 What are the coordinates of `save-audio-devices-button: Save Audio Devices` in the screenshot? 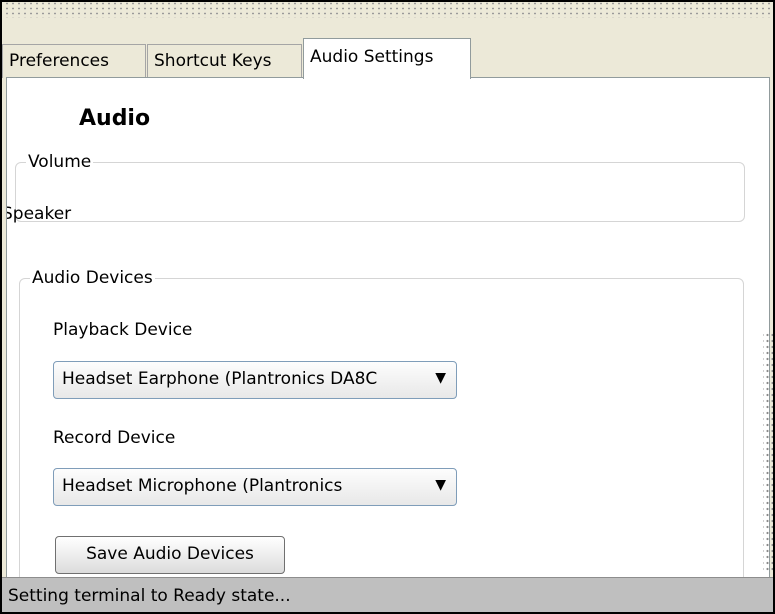 It's located at (170, 555).